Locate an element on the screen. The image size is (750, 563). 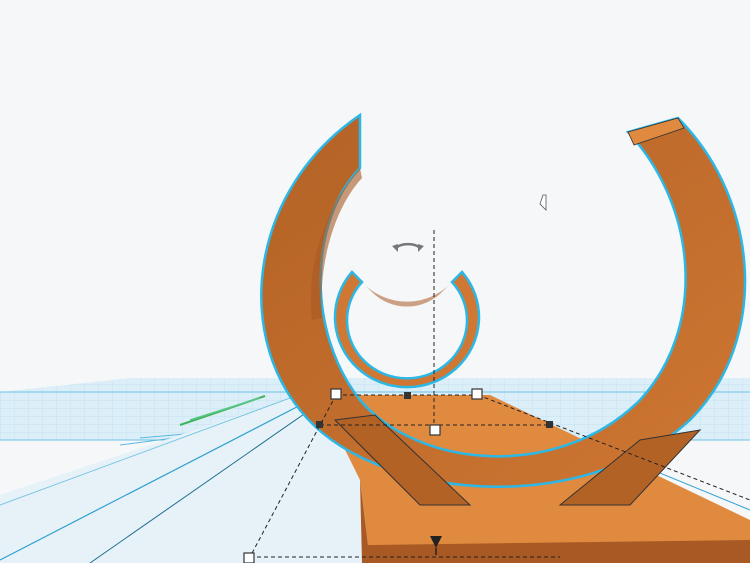
corner-handle-back-right is located at coordinates (477, 394).